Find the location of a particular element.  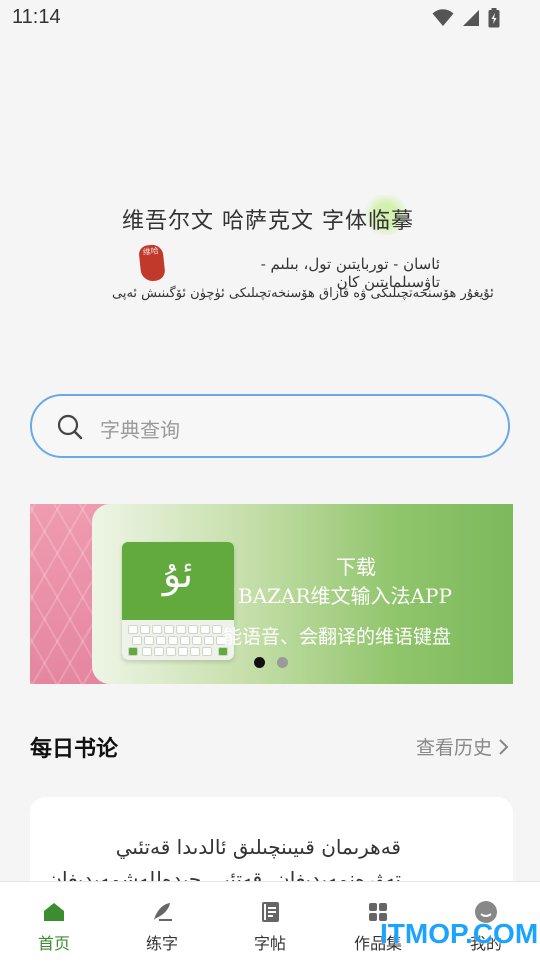

tab-copybook: 字帖 is located at coordinates (270, 921).